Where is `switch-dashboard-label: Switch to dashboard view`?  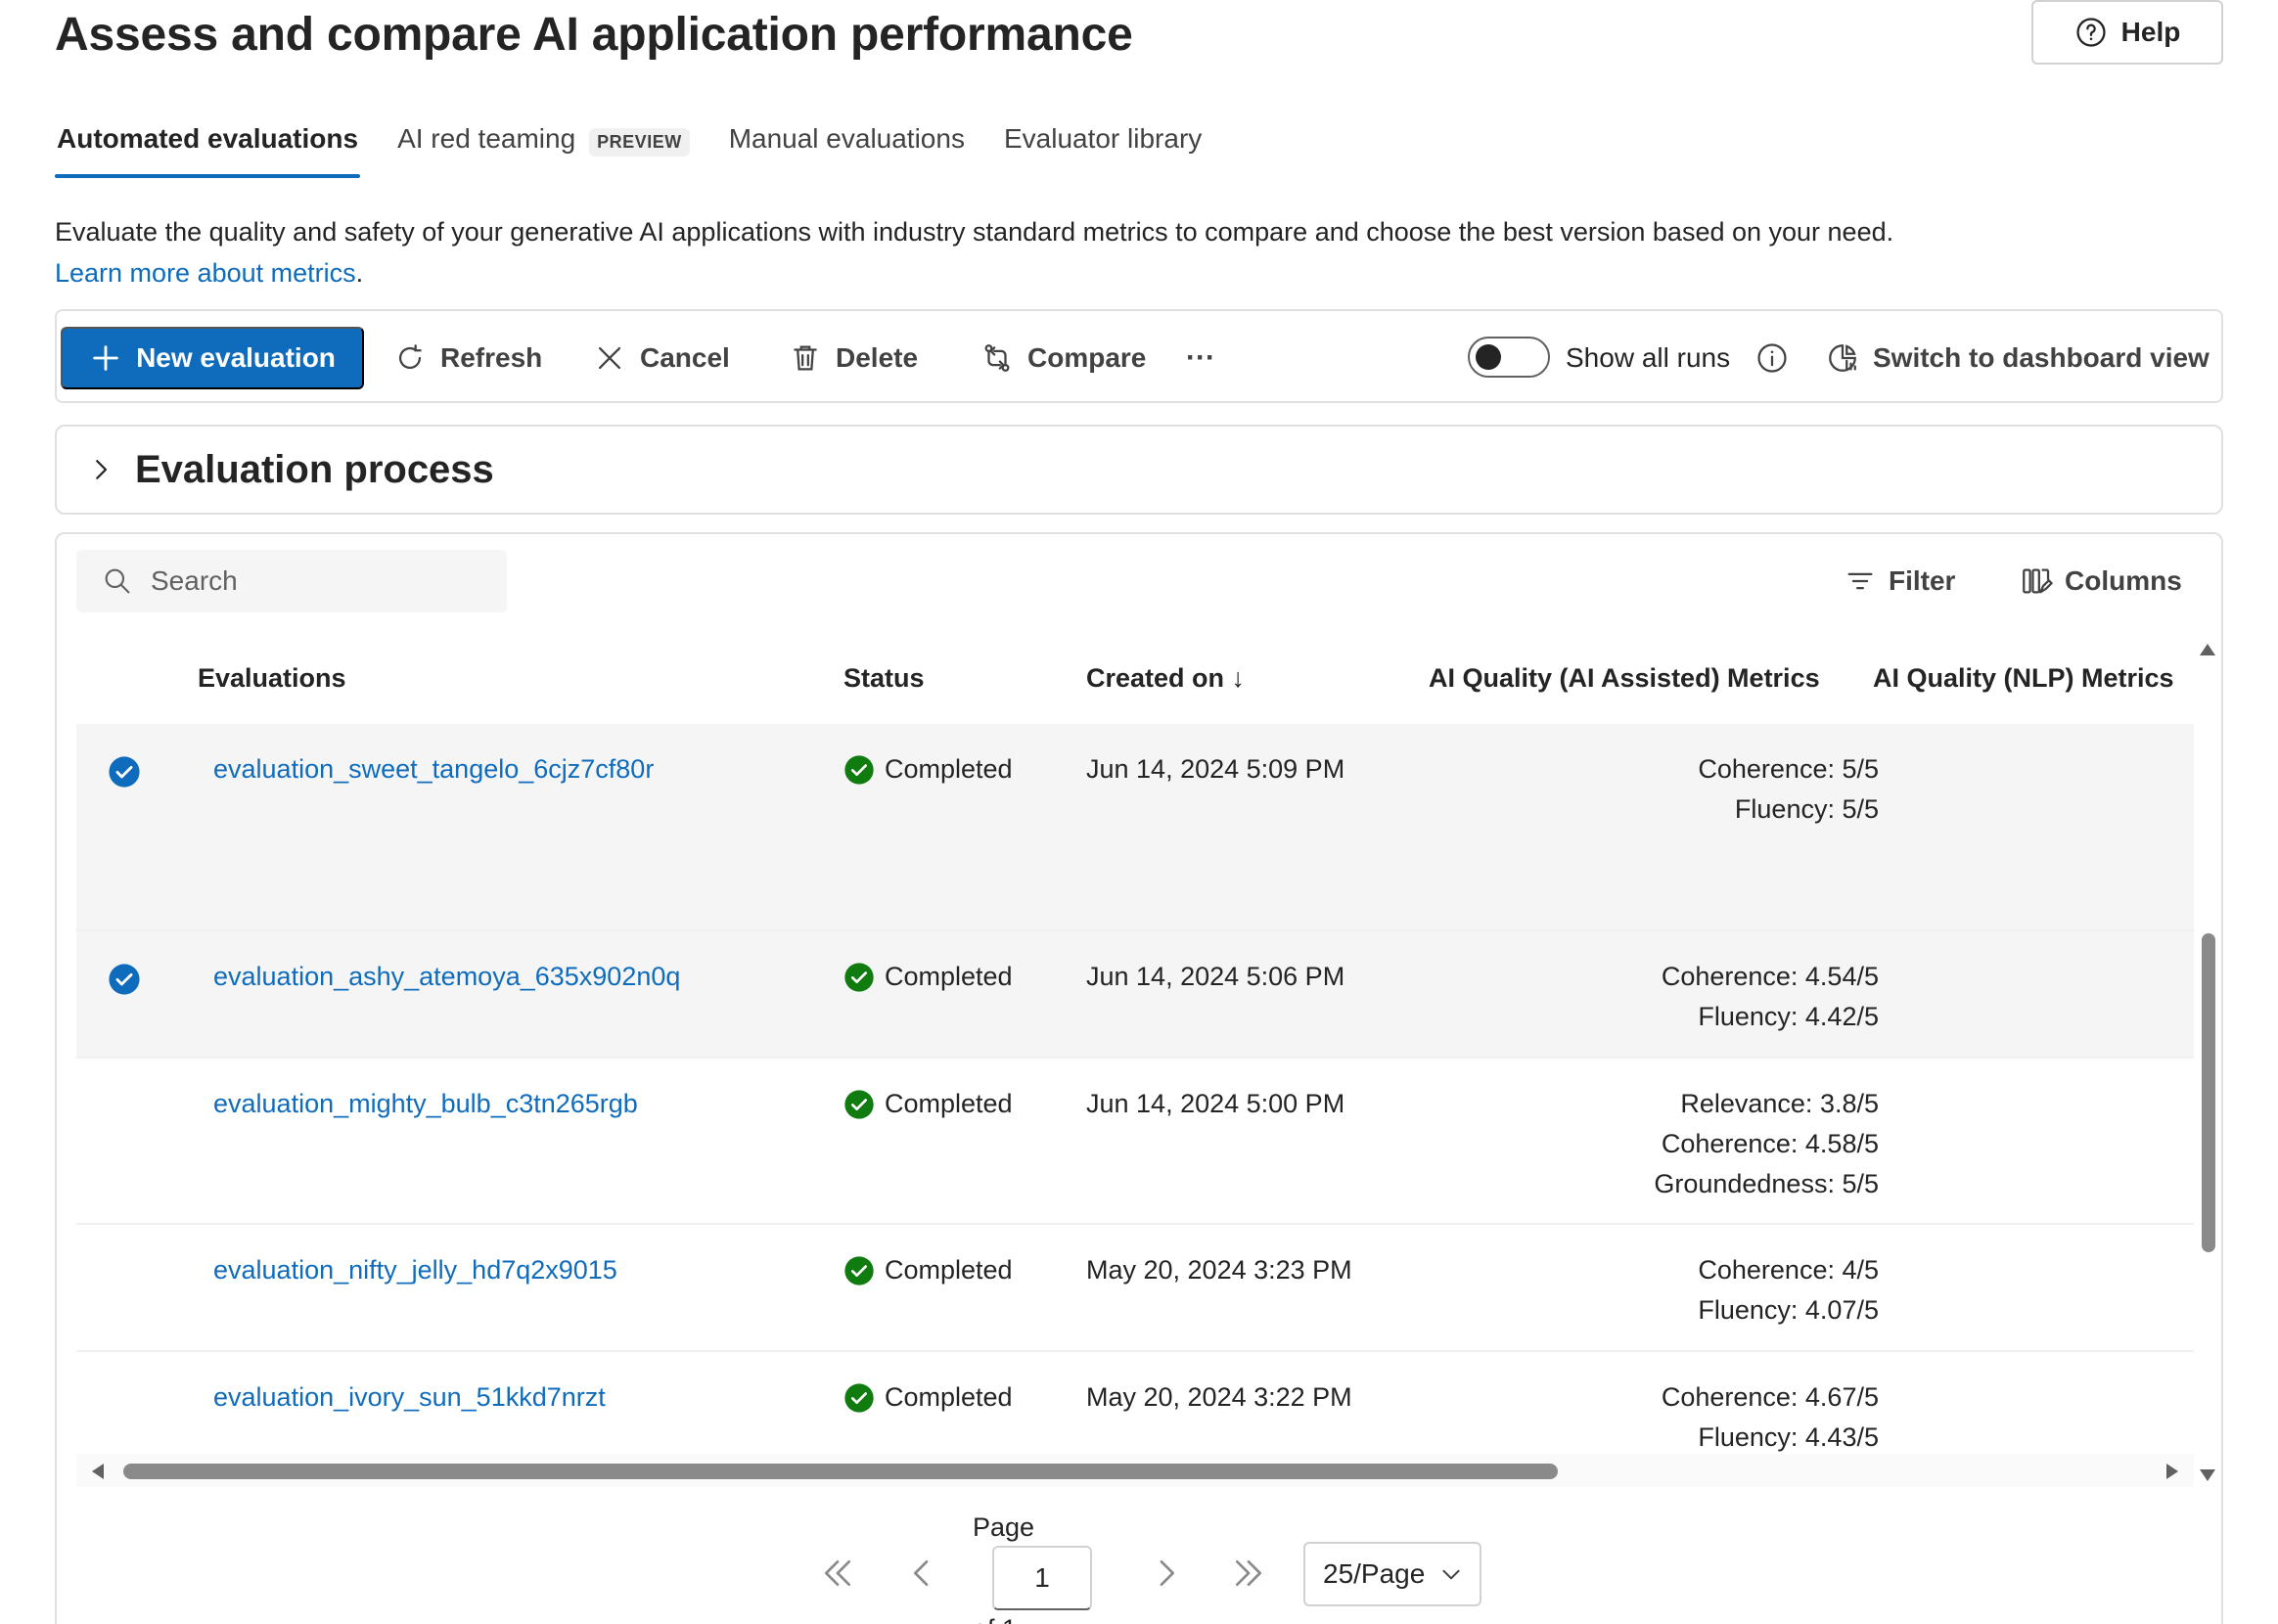 switch-dashboard-label: Switch to dashboard view is located at coordinates (2041, 357).